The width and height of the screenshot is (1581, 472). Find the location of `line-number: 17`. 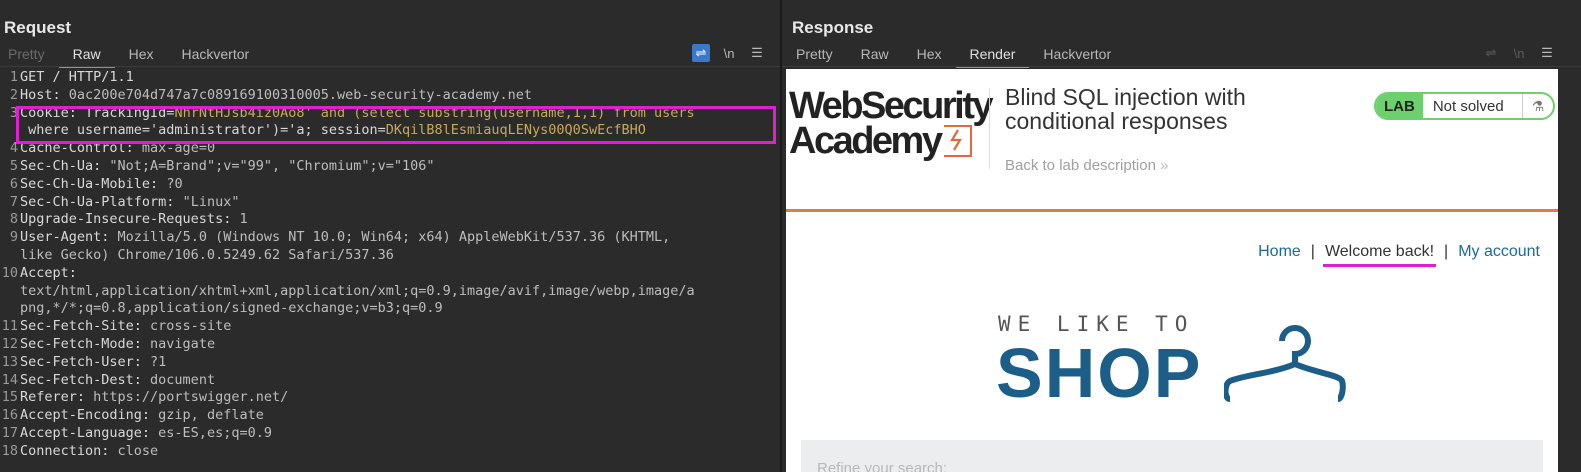

line-number: 17 is located at coordinates (9, 432).